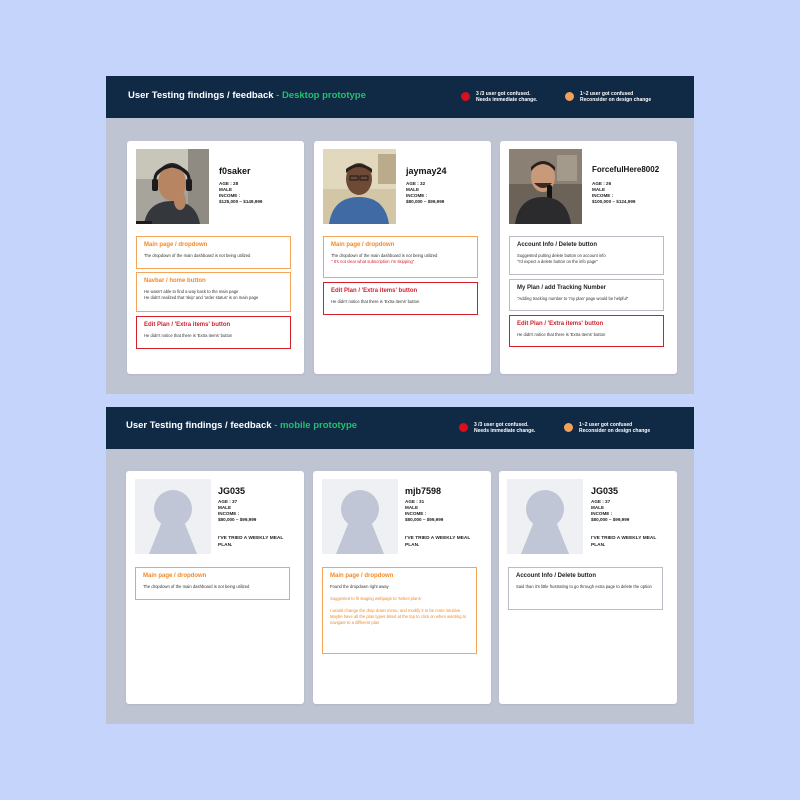  Describe the element at coordinates (321, 95) in the screenshot. I see `title-accent: - Desktop prototype` at that location.